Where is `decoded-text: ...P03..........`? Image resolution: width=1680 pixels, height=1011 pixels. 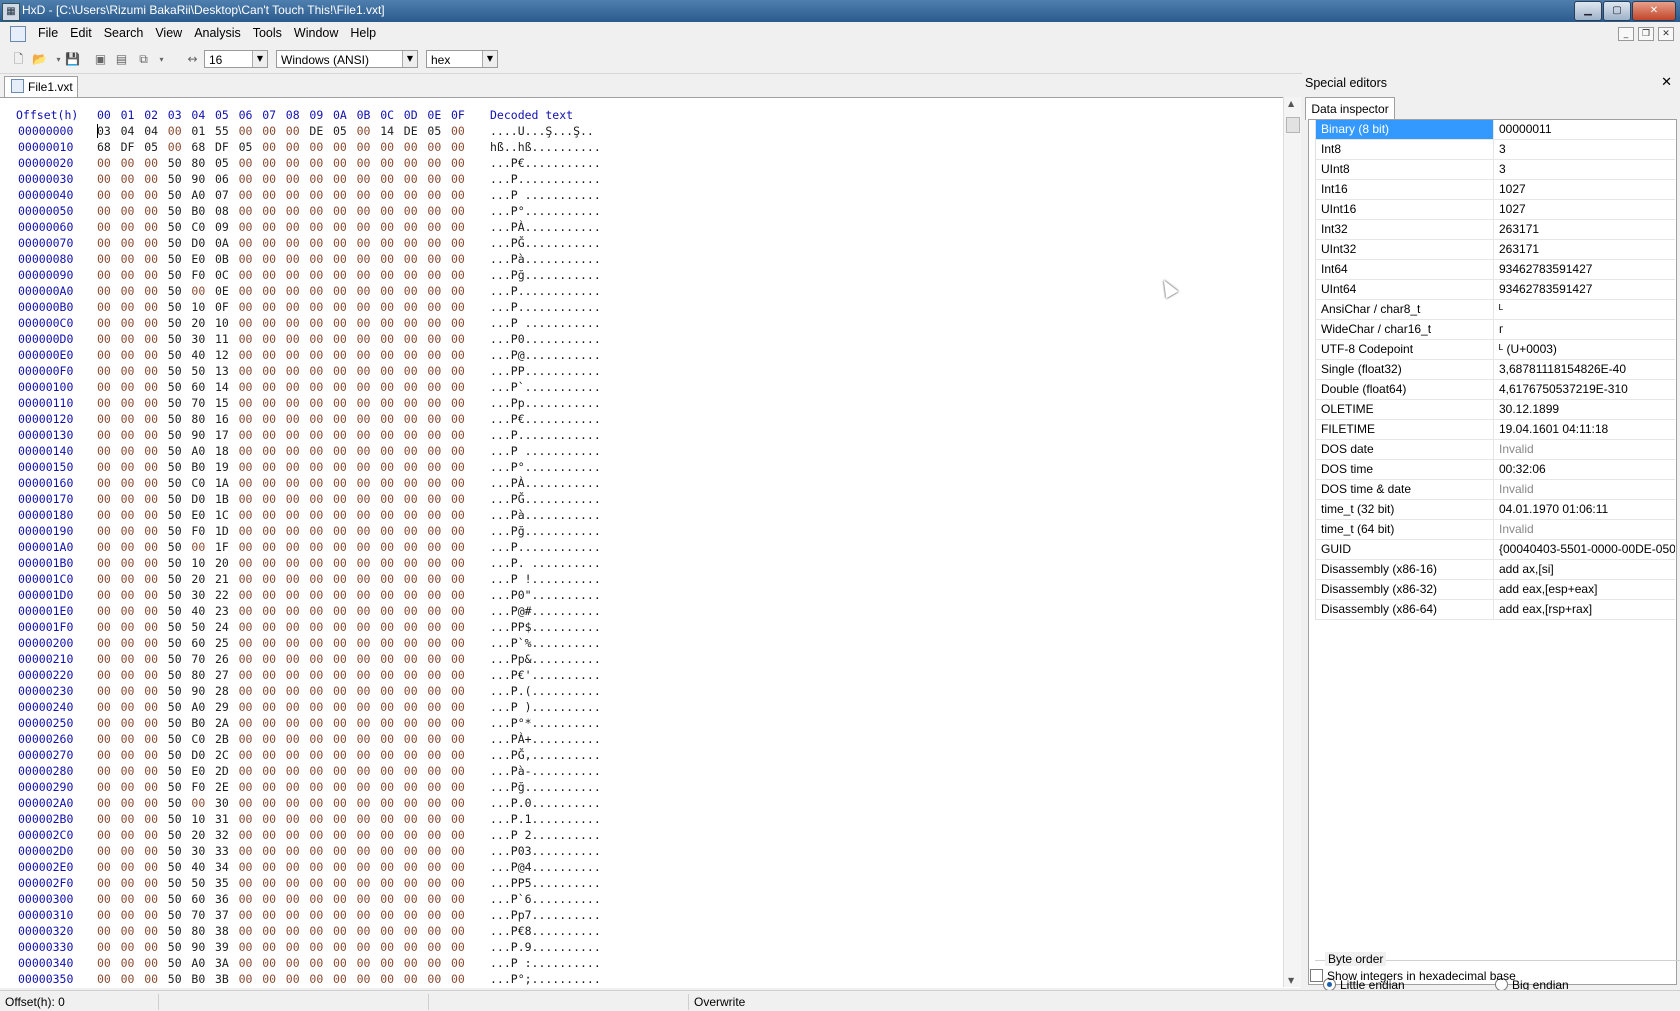 decoded-text: ...P03.......... is located at coordinates (545, 851).